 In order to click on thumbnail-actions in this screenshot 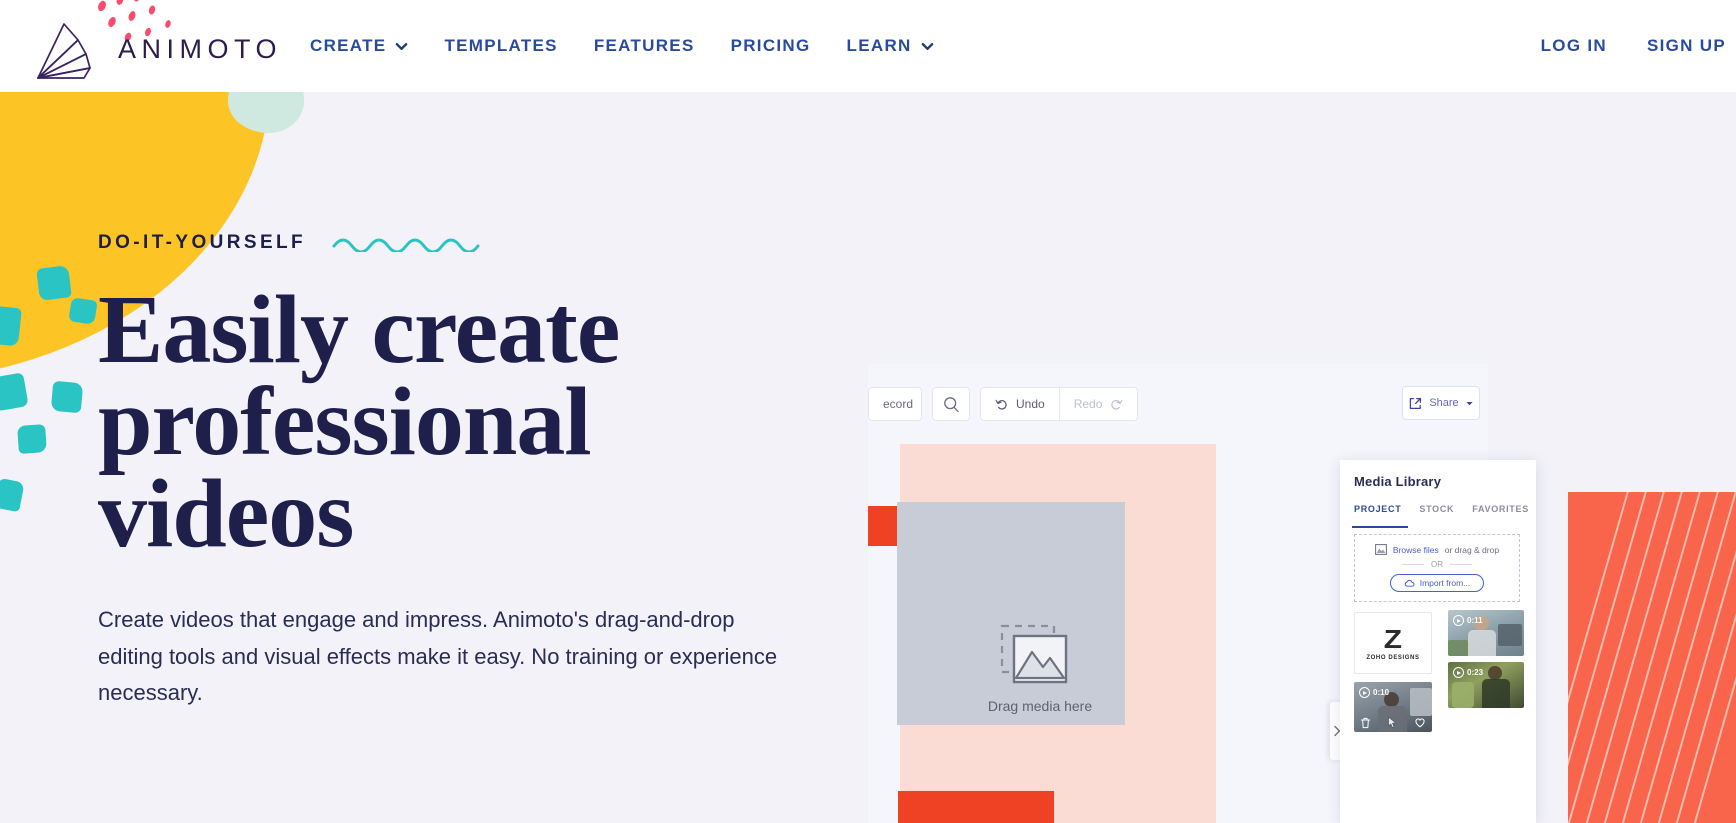, I will do `click(1393, 722)`.